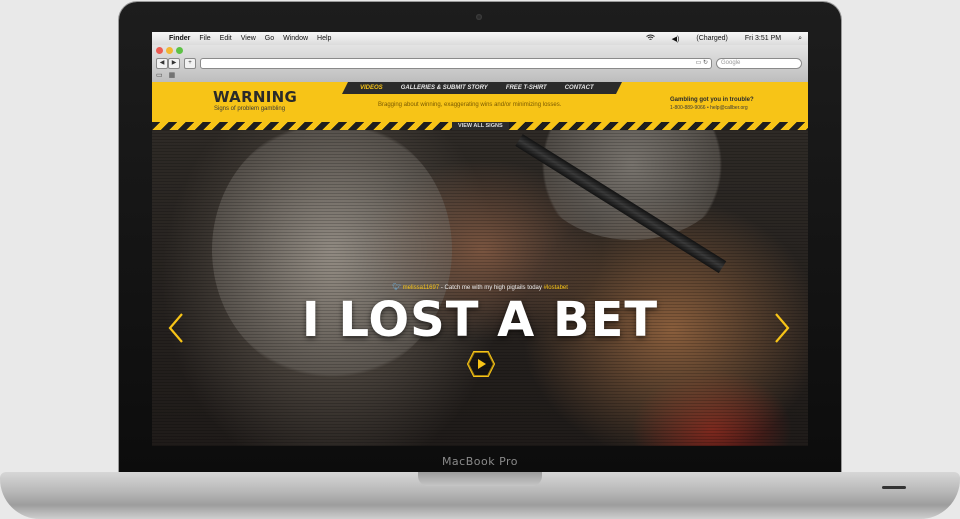 The width and height of the screenshot is (960, 519). What do you see at coordinates (579, 88) in the screenshot?
I see `nav-contact: CONTACT` at bounding box center [579, 88].